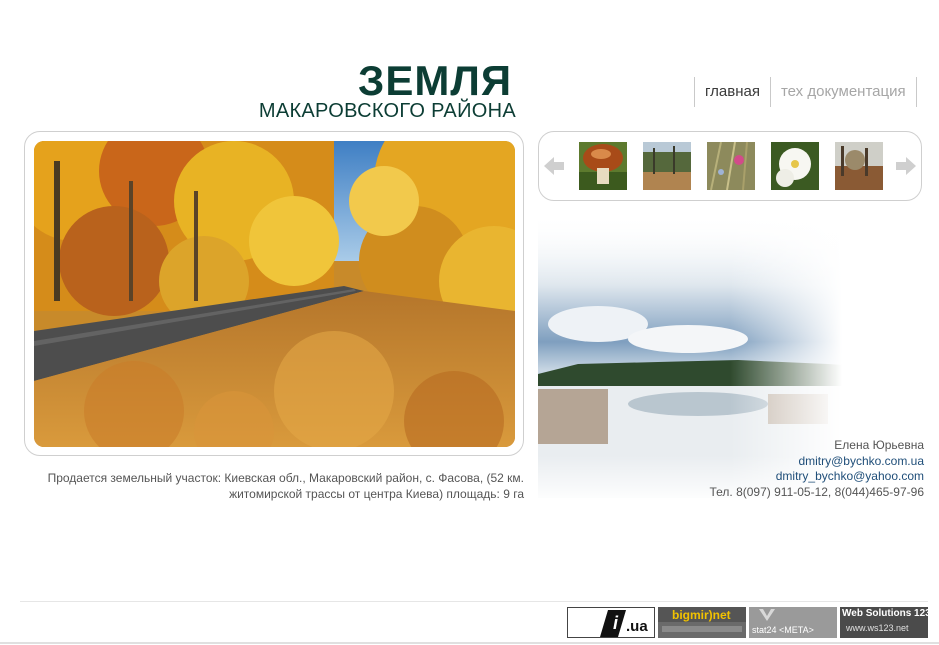  I want to click on email-link-primary: dmitry@bychko.com.ua, so click(792, 462).